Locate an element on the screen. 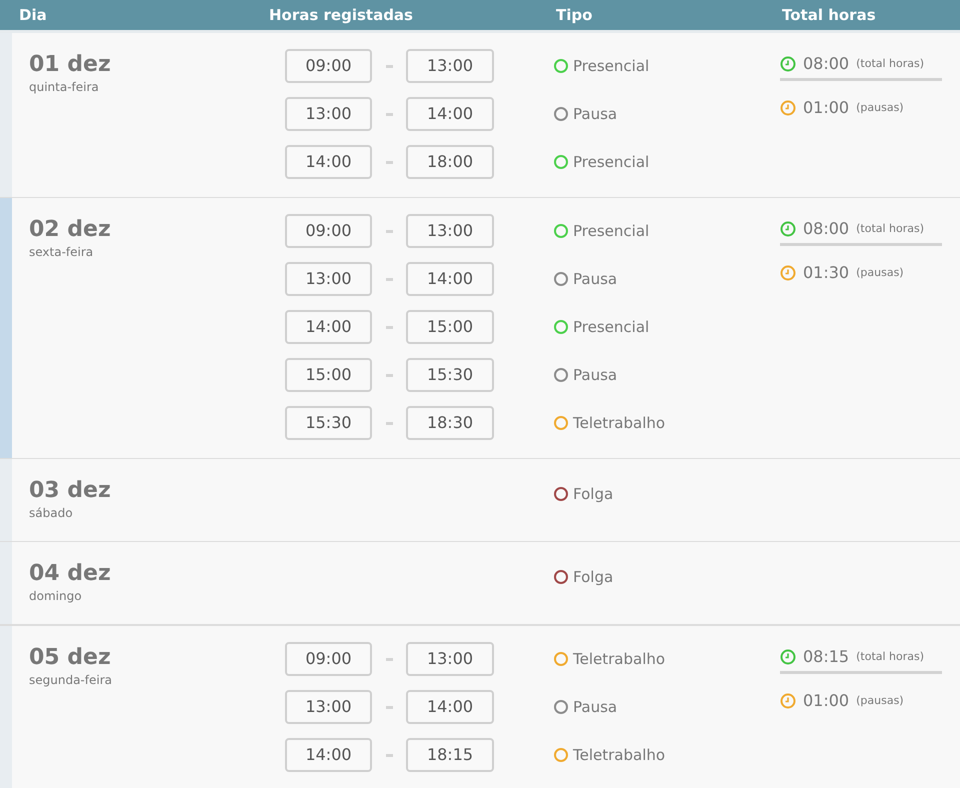 This screenshot has width=960, height=788. weekday-label: segunda-feira is located at coordinates (71, 680).